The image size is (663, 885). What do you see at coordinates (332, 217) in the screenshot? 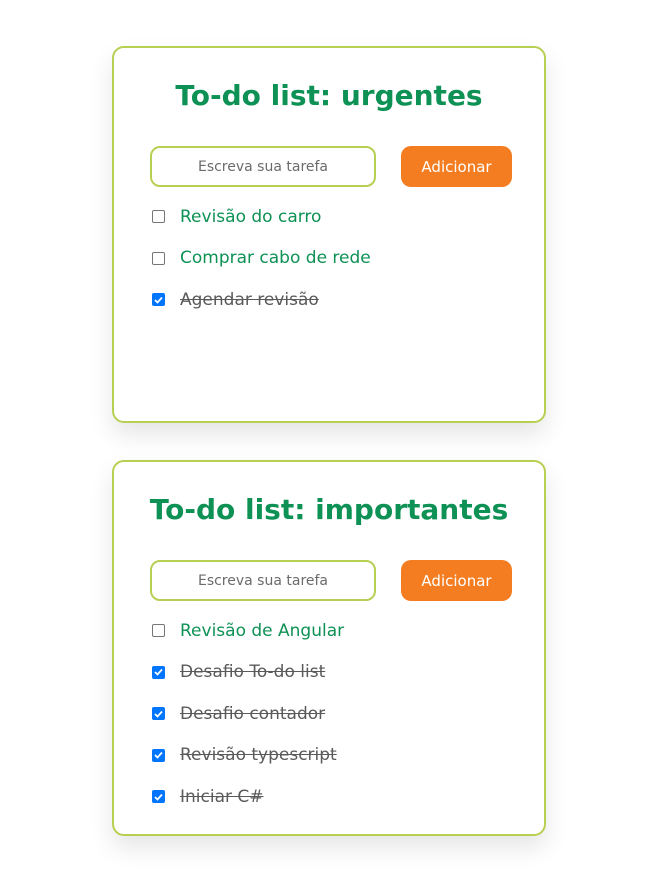
I see `task-item: Revisão do carro` at bounding box center [332, 217].